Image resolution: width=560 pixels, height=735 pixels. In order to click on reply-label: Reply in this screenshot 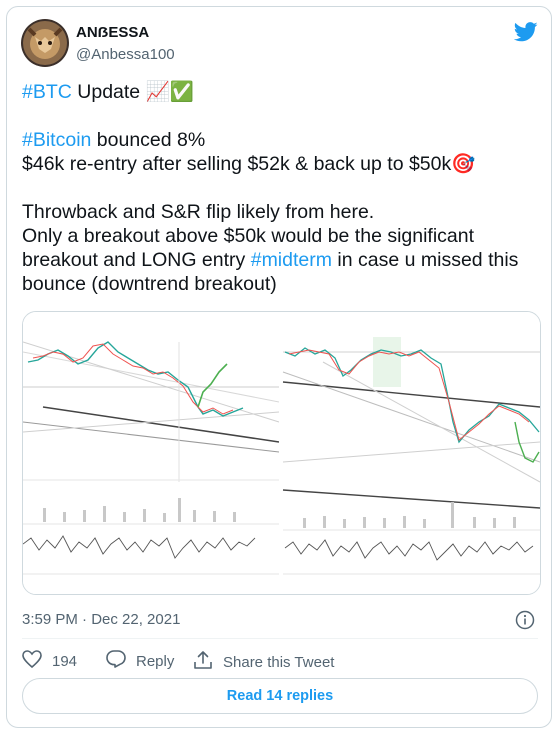, I will do `click(155, 661)`.